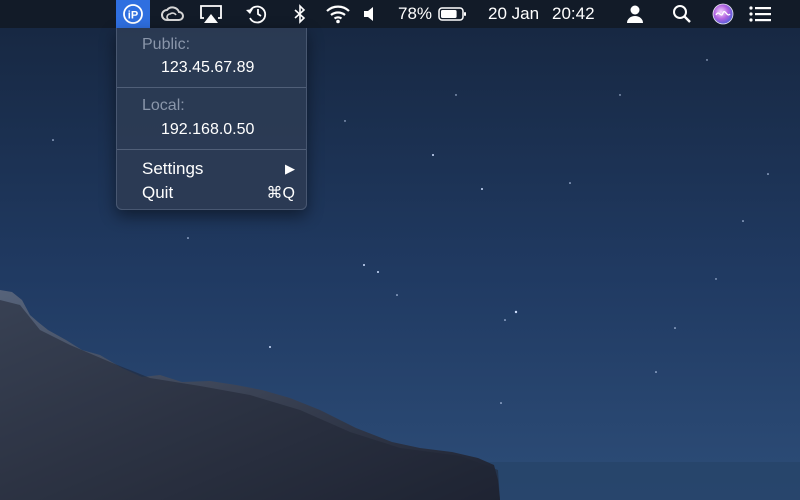 The image size is (800, 500). I want to click on user-icon, so click(635, 14).